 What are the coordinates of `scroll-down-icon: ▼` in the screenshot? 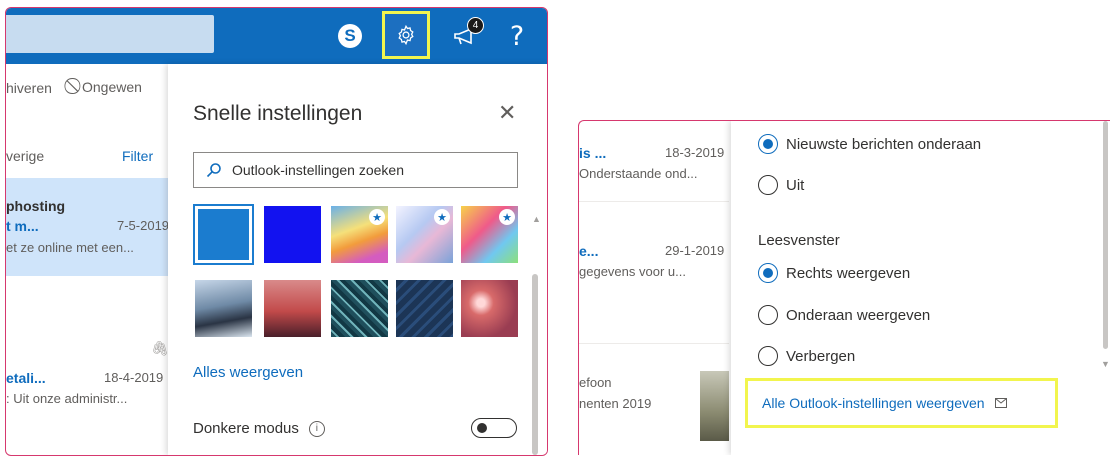 It's located at (1105, 364).